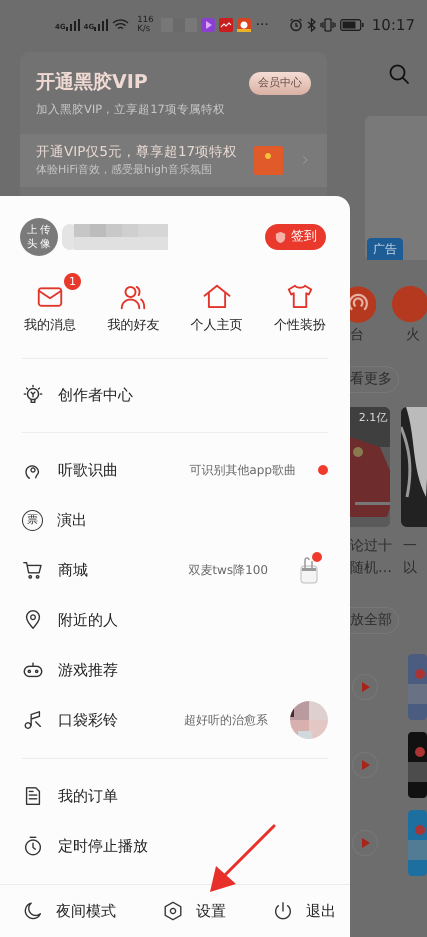 This screenshot has height=937, width=427. What do you see at coordinates (175, 470) in the screenshot?
I see `menu-item: 听歌识曲 可识别其他app歌曲` at bounding box center [175, 470].